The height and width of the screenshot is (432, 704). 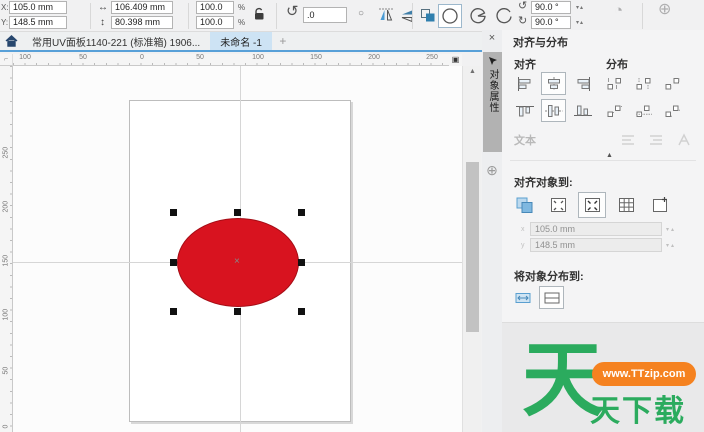 What do you see at coordinates (301, 212) in the screenshot?
I see `selection-handle-ne` at bounding box center [301, 212].